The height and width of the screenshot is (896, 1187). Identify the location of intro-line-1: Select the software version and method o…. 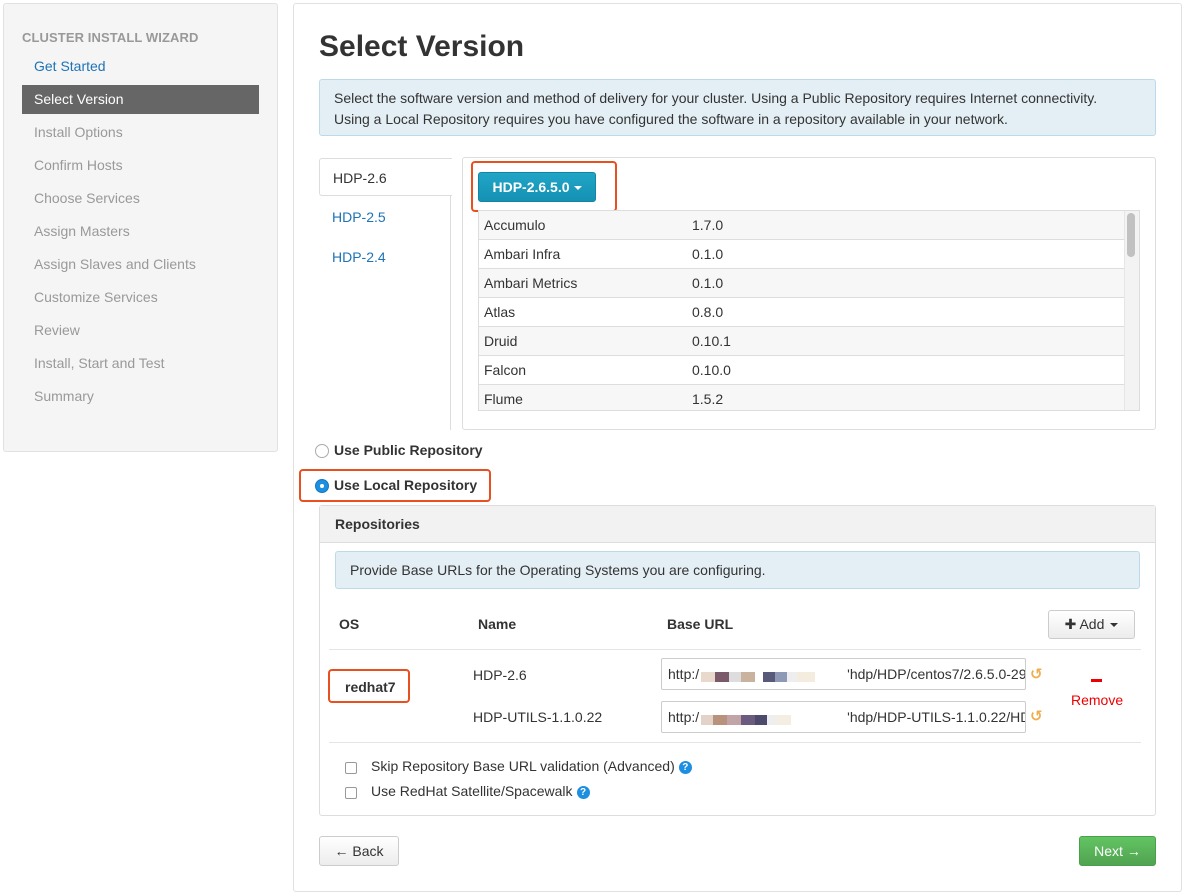
(716, 98).